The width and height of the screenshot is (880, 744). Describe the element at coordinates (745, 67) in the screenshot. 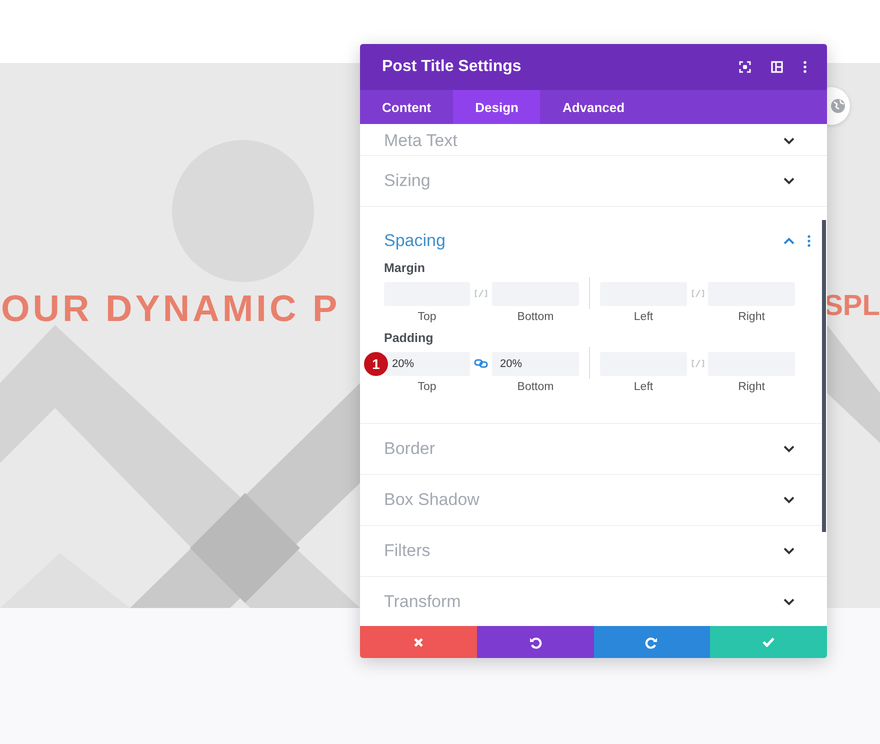

I see `fullscreen-icon` at that location.